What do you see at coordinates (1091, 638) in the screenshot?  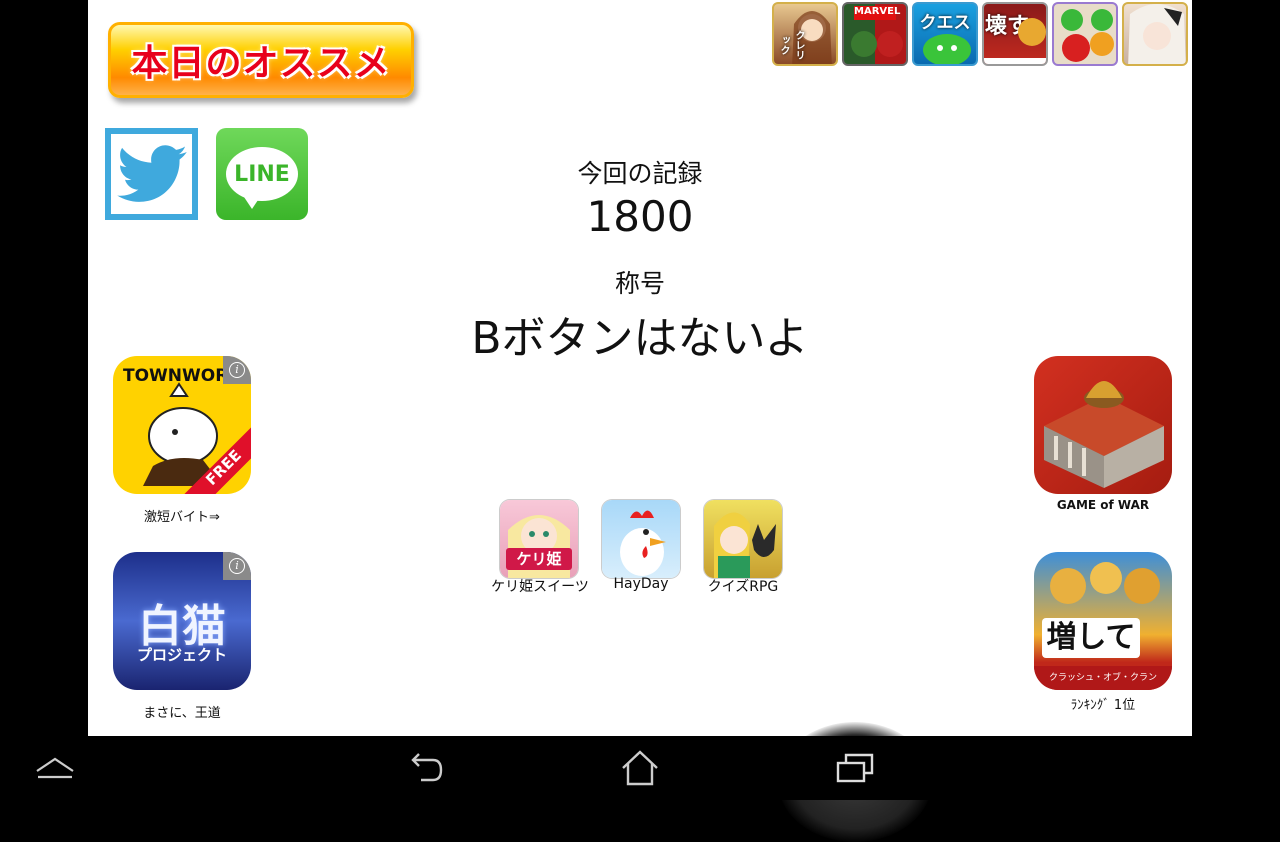 I see `clash-headline: 増して` at bounding box center [1091, 638].